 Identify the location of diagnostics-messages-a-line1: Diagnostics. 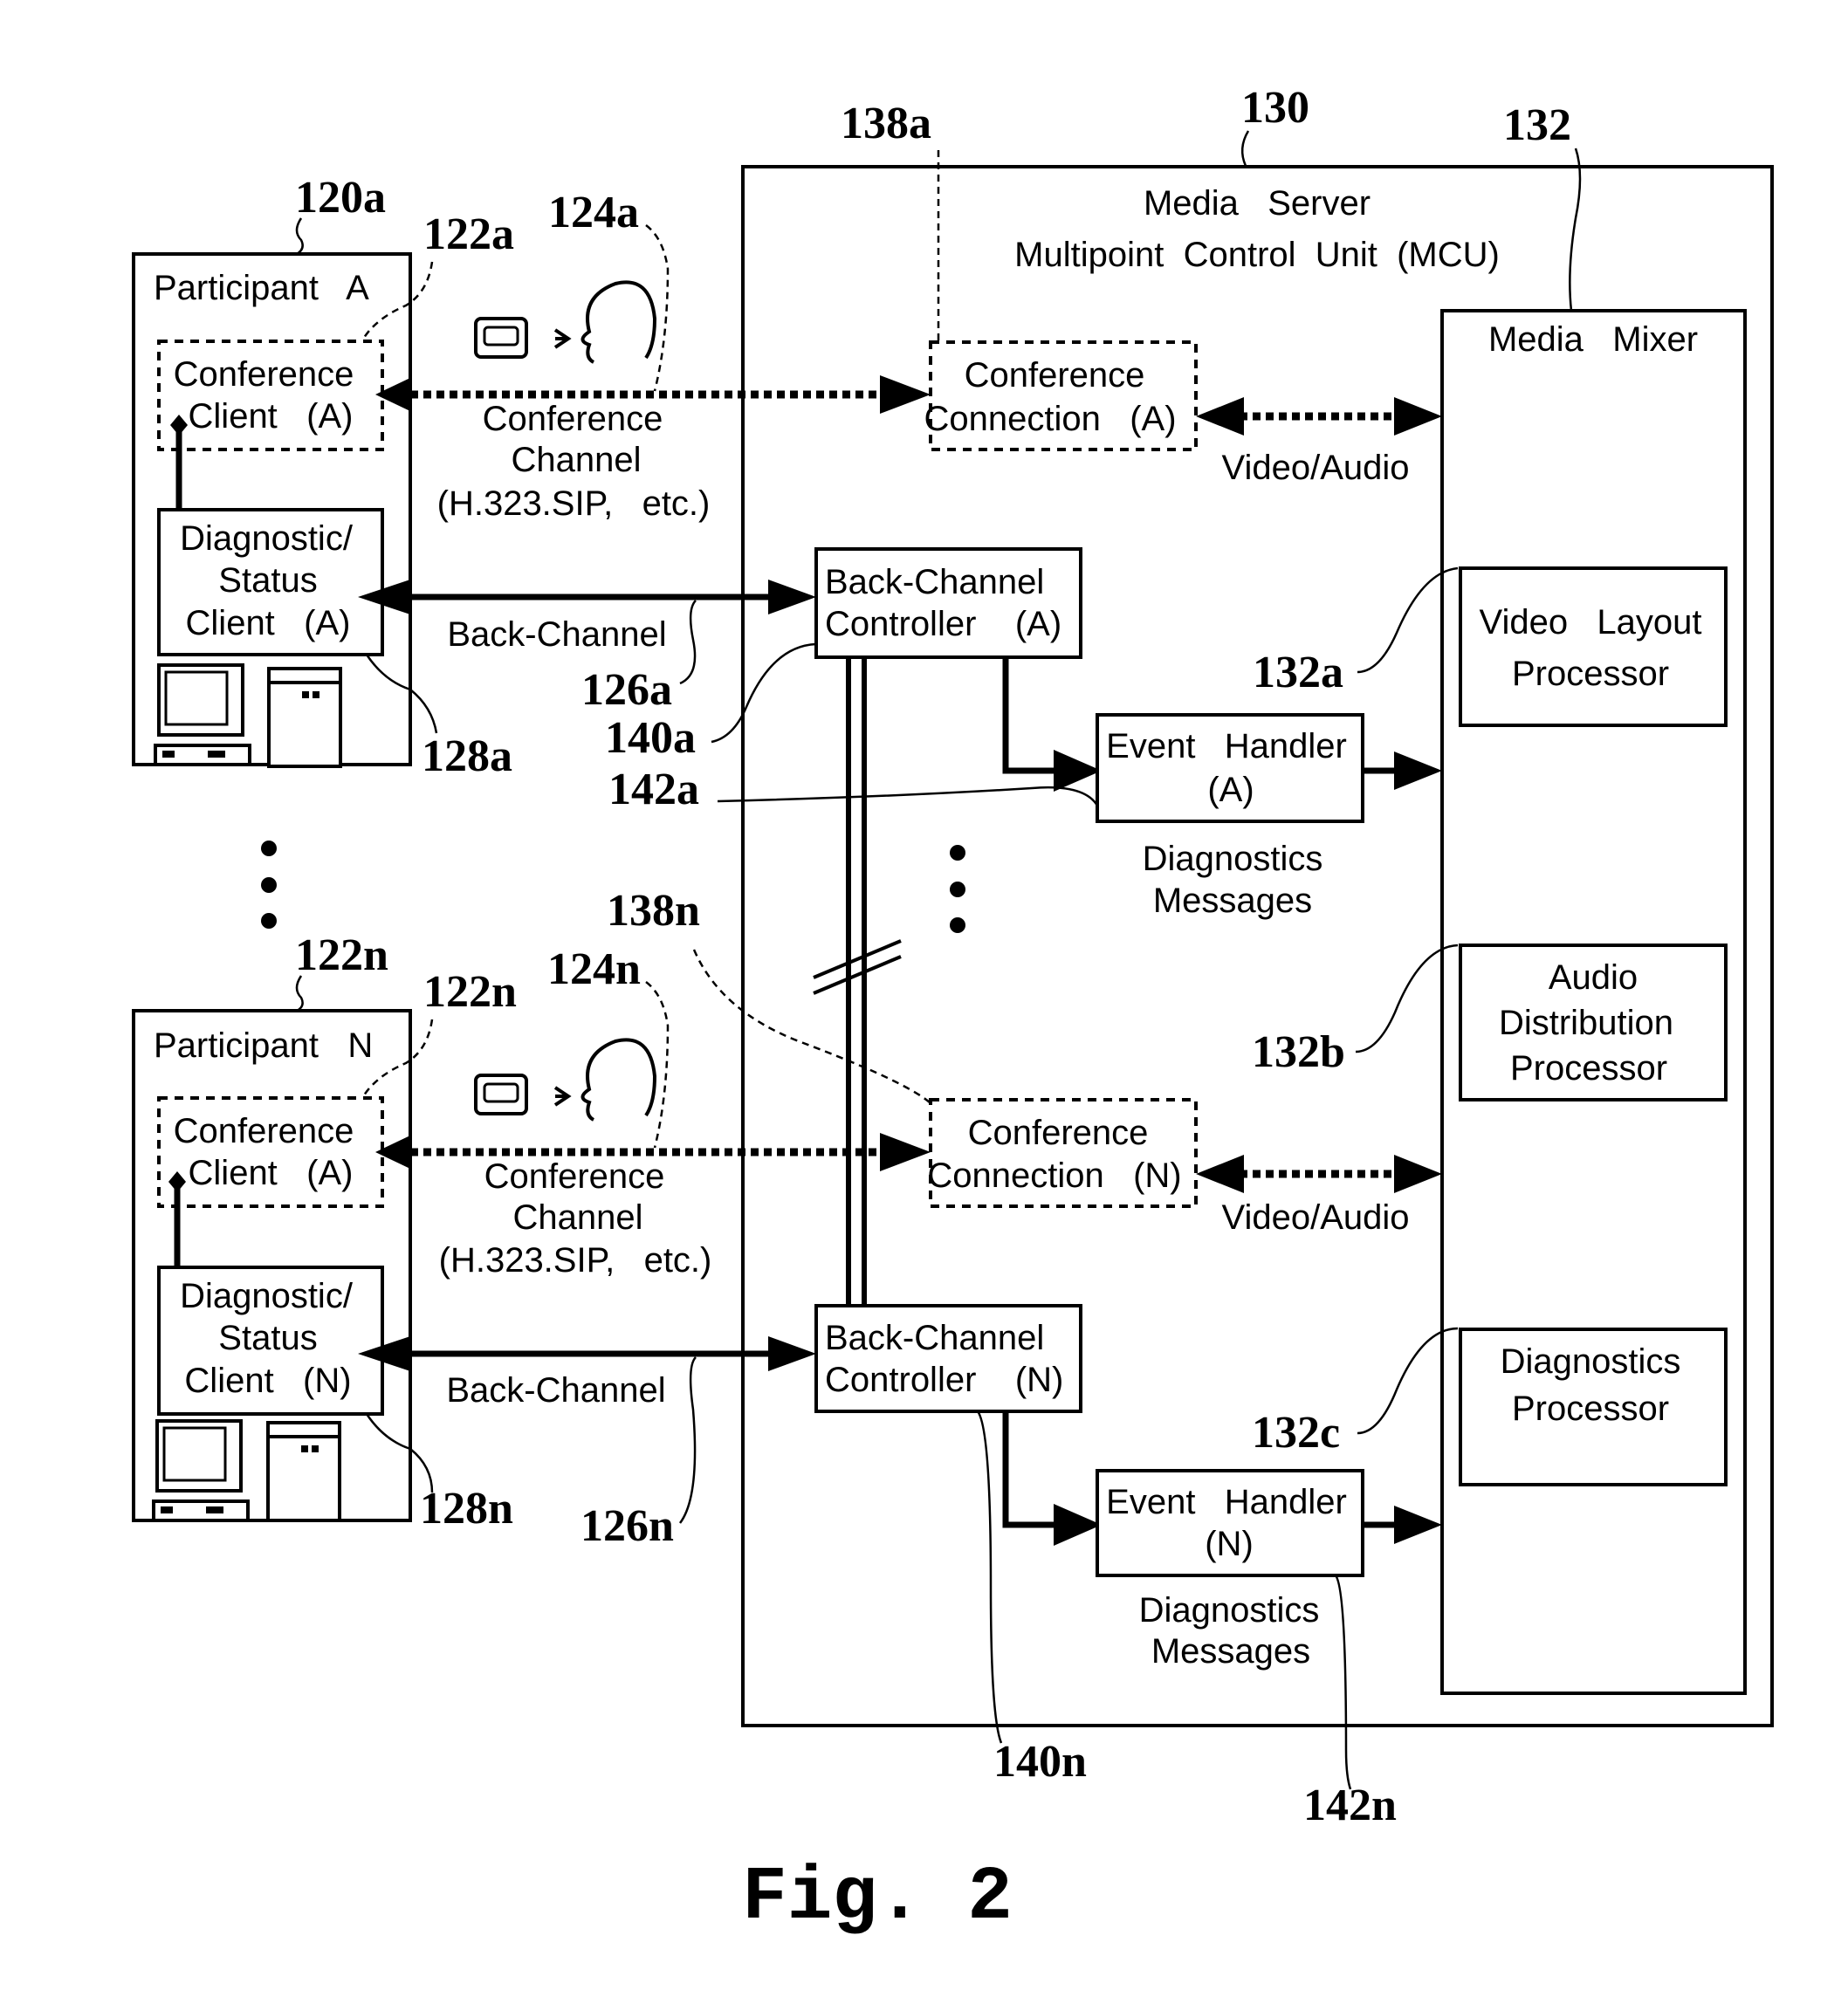
(1233, 859).